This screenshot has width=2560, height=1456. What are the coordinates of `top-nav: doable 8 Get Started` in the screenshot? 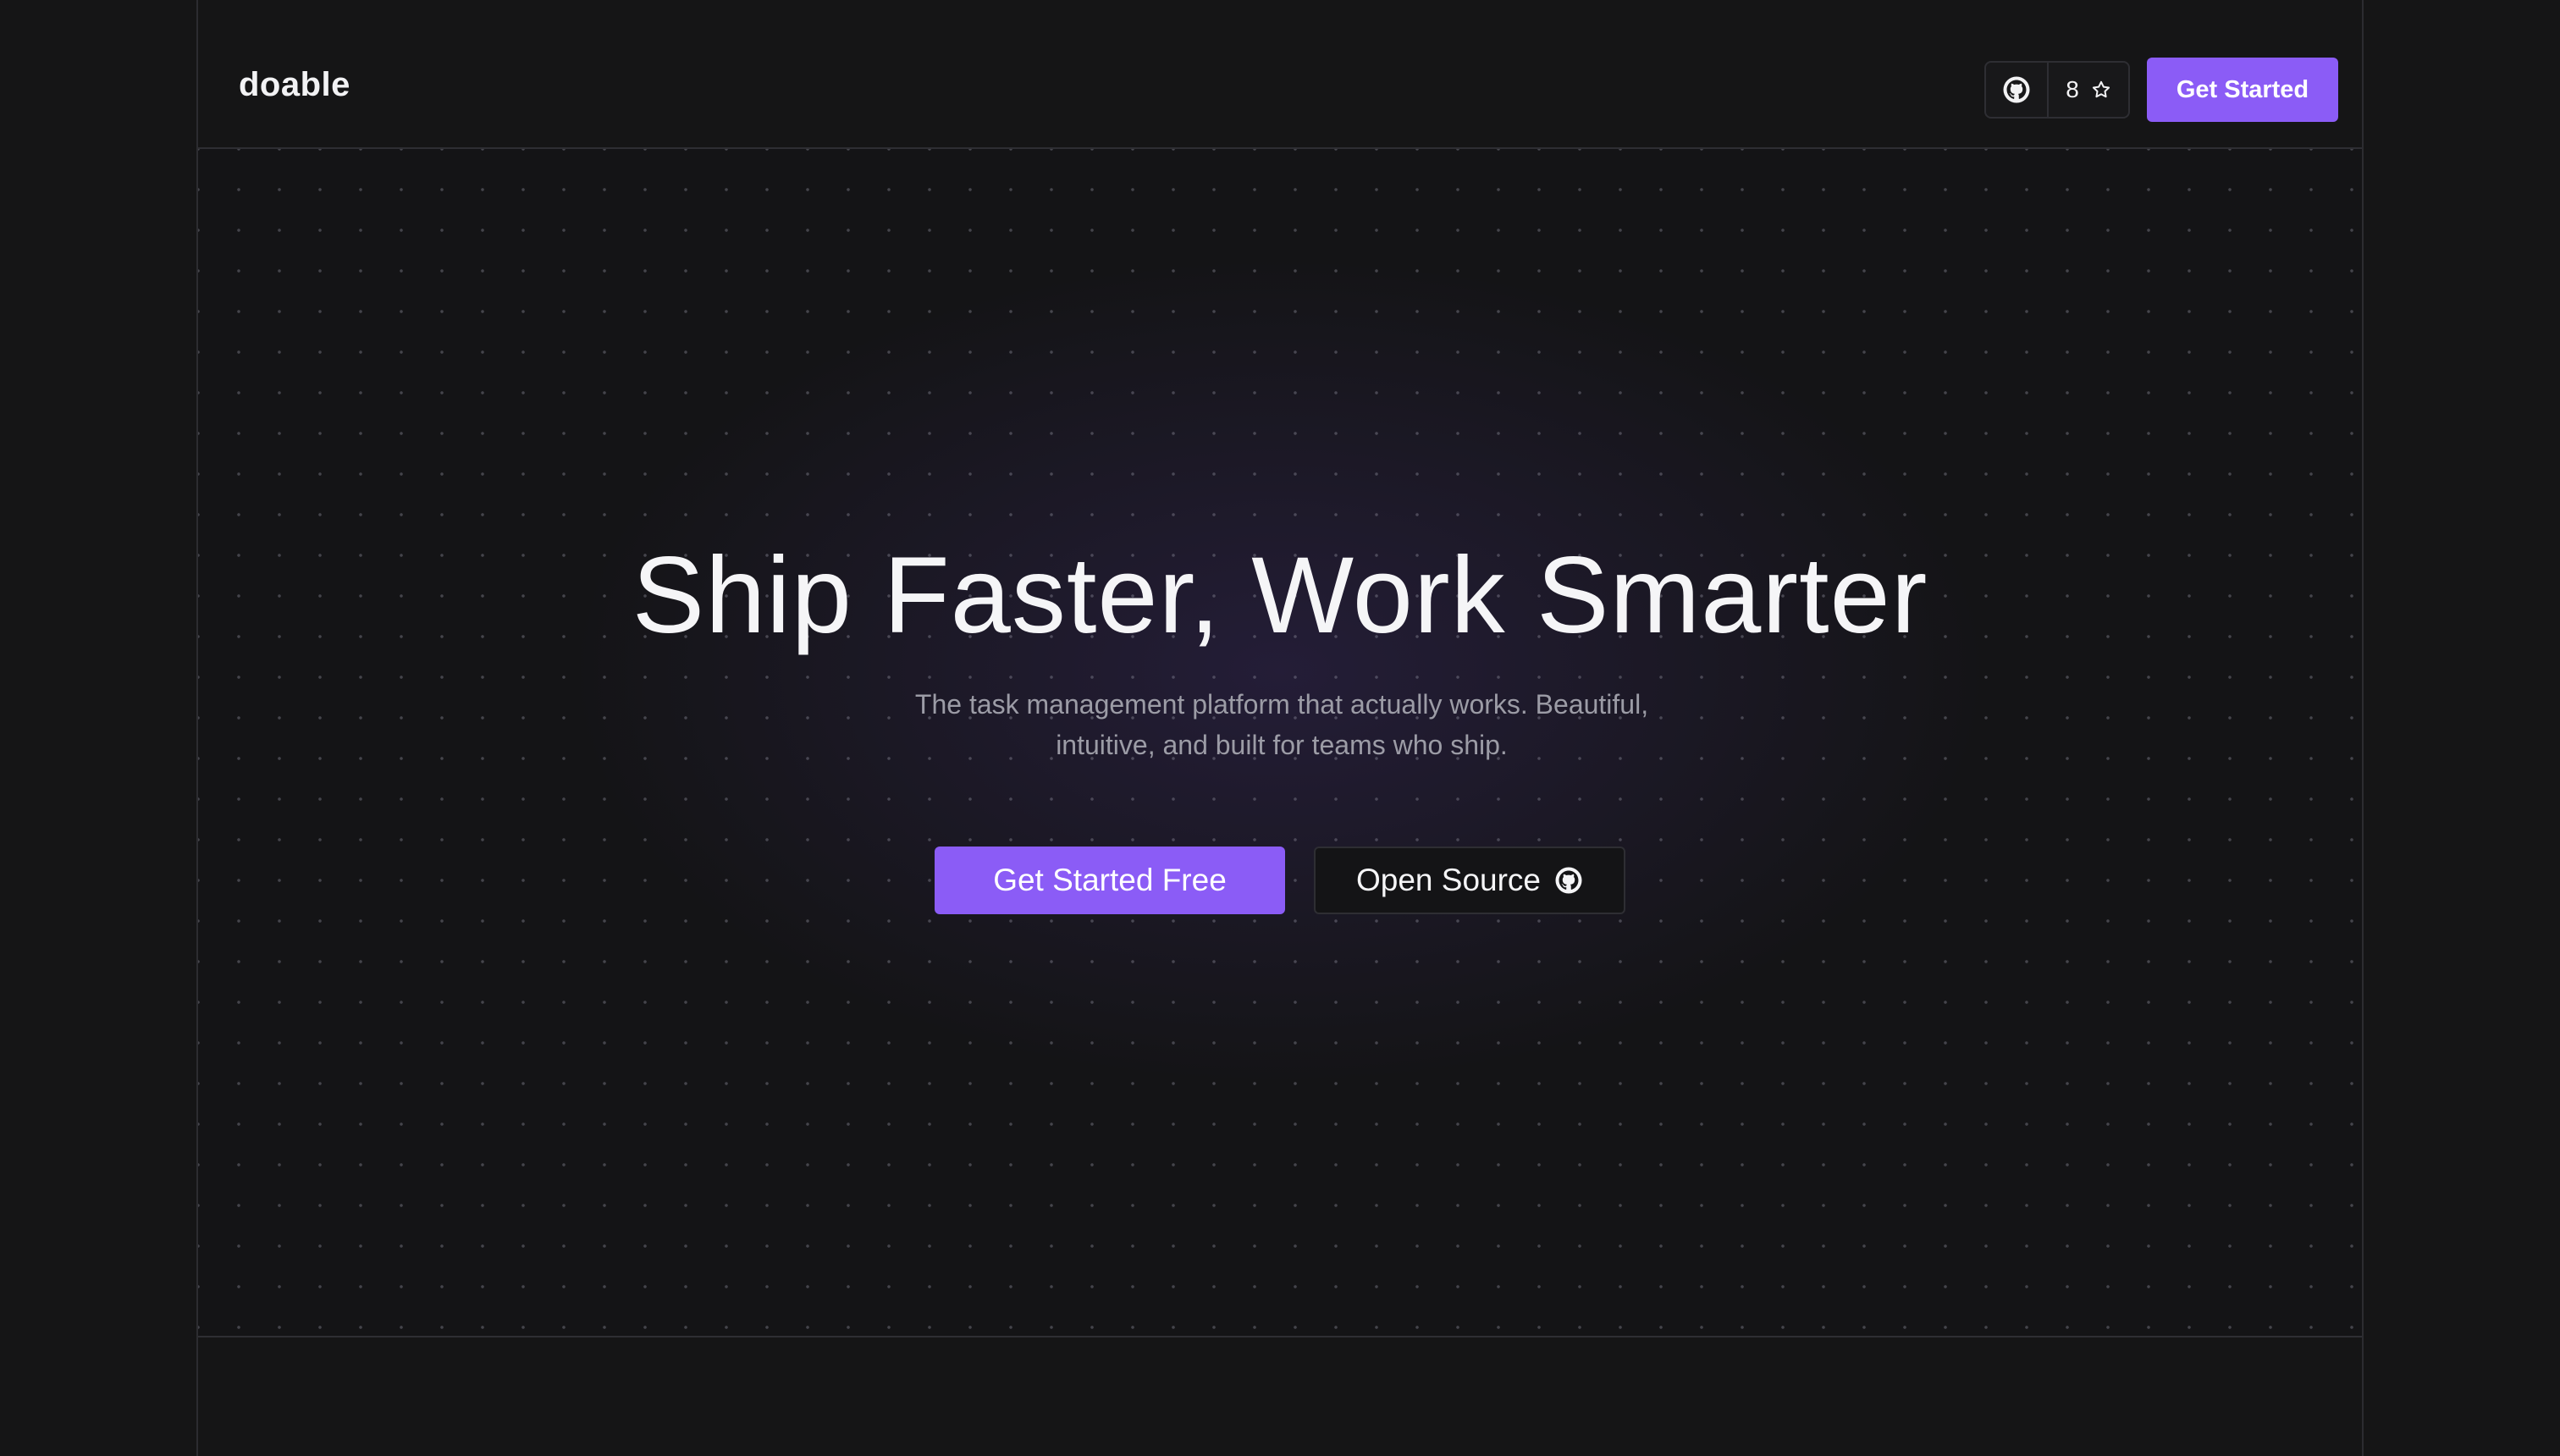 It's located at (1280, 75).